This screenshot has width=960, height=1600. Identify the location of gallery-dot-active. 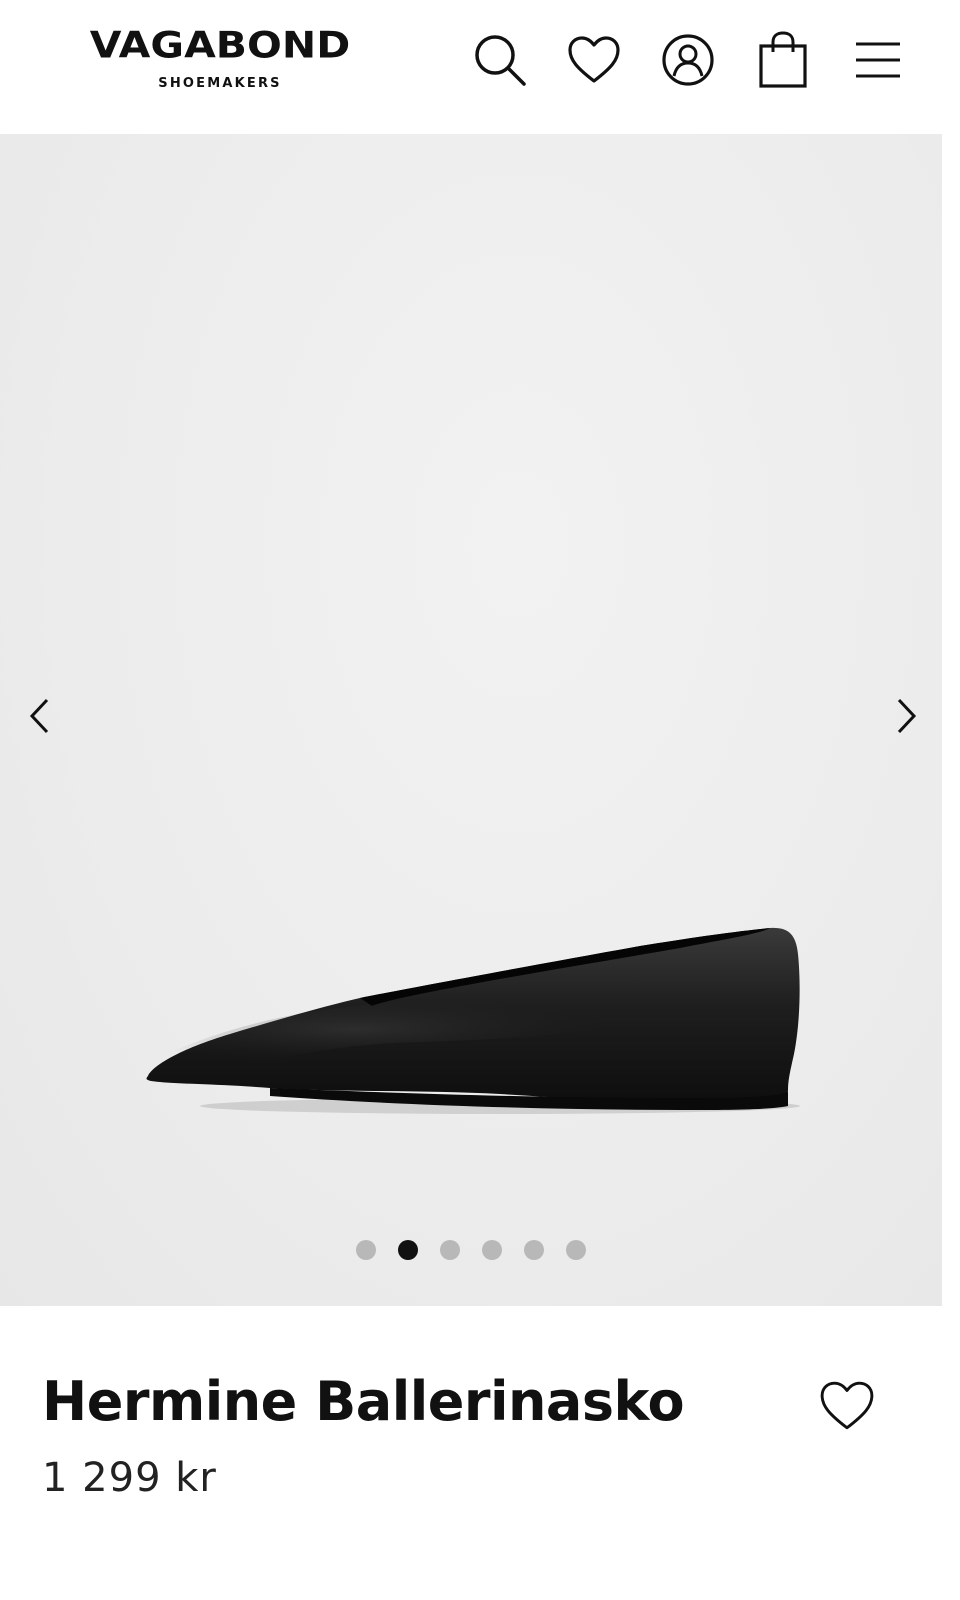
(408, 1250).